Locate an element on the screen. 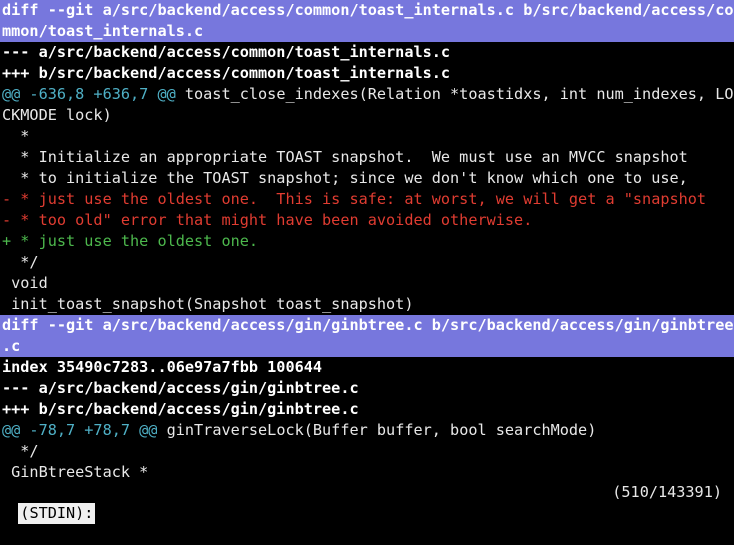  hunk-context-wrap: CKMODE lock) is located at coordinates (57, 115).